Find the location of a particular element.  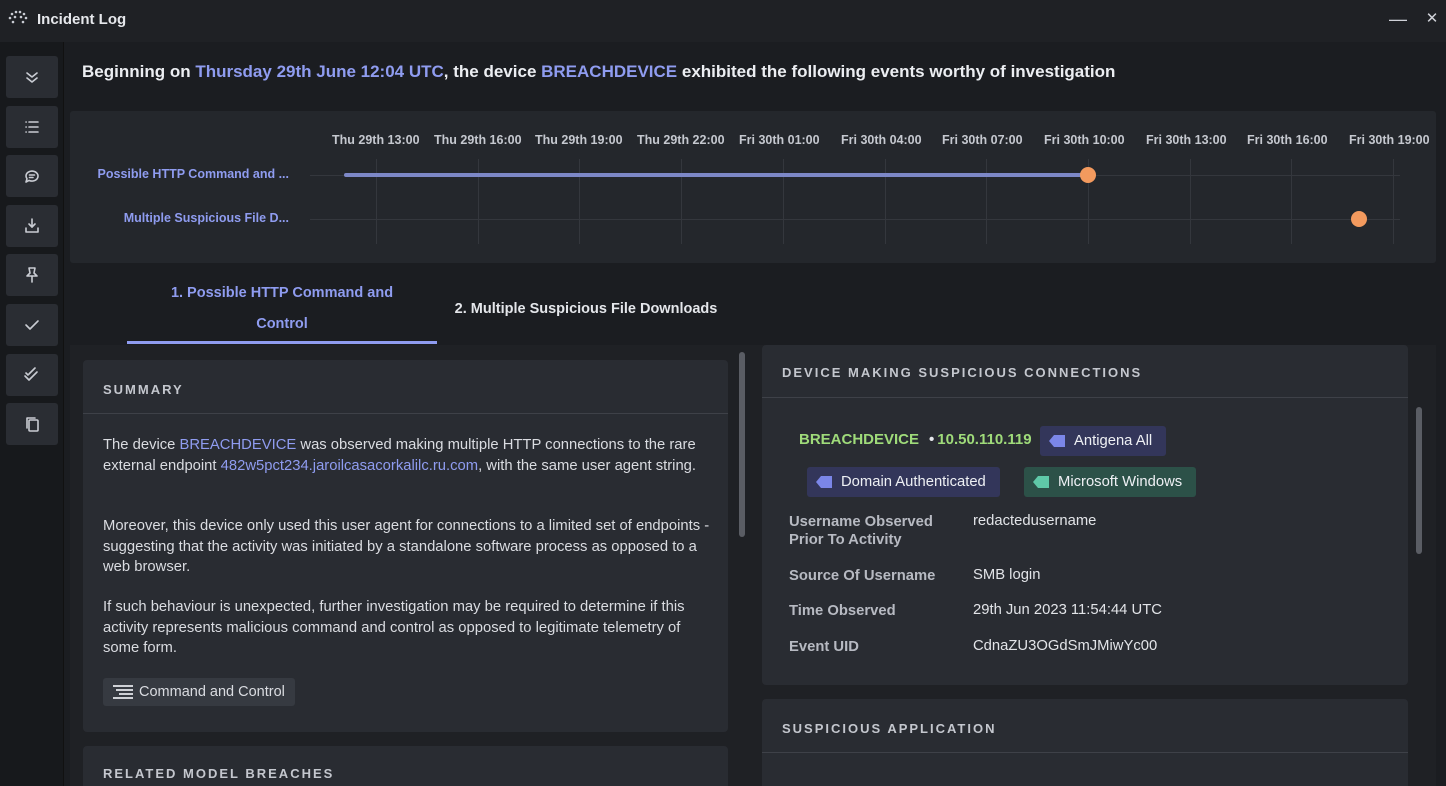

heading-prefix: Beginning on is located at coordinates (139, 71).